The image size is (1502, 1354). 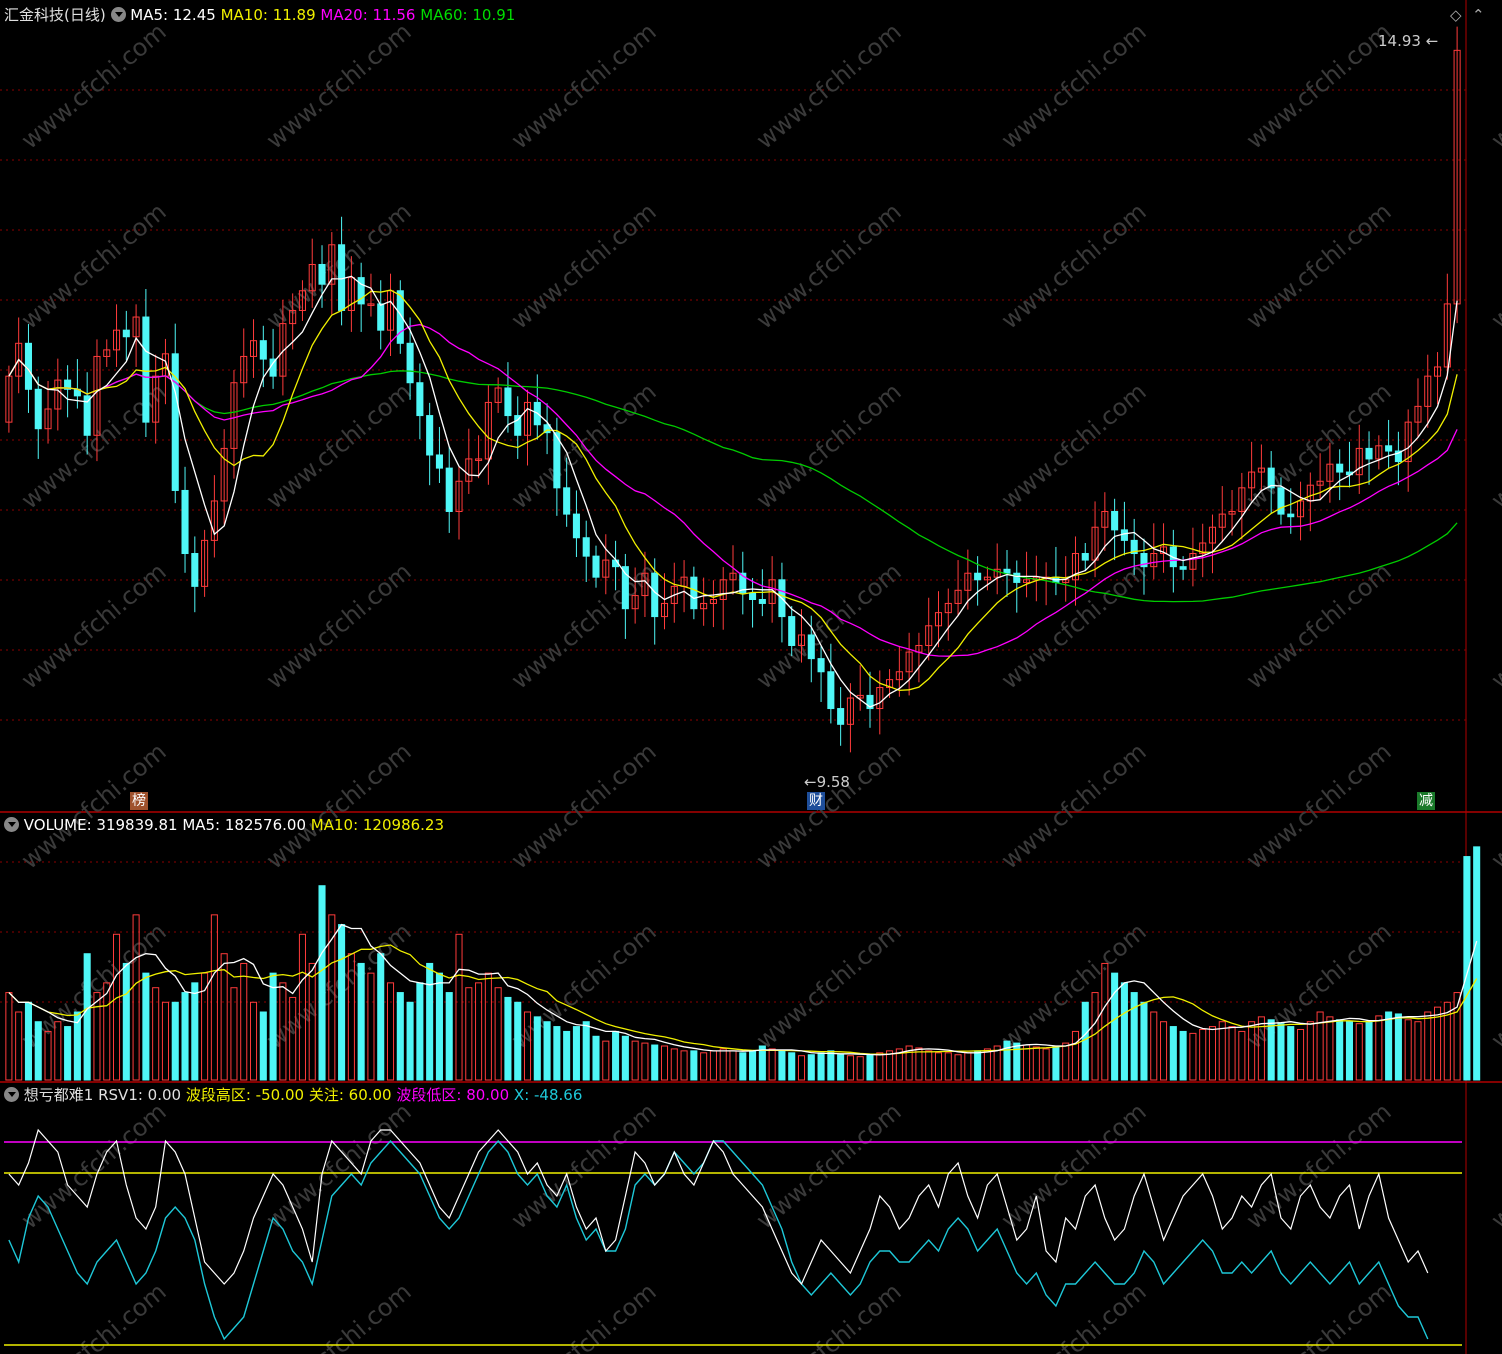 What do you see at coordinates (139, 801) in the screenshot?
I see `badge-bang: 榜` at bounding box center [139, 801].